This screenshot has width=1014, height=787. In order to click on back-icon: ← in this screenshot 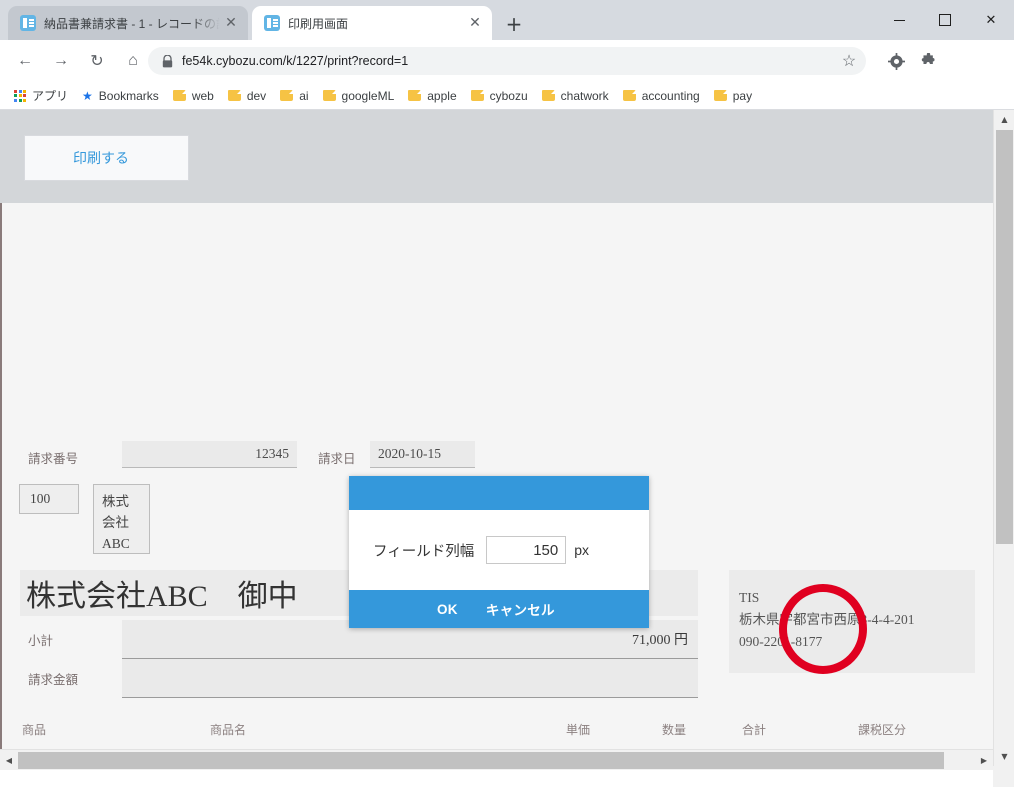, I will do `click(25, 61)`.